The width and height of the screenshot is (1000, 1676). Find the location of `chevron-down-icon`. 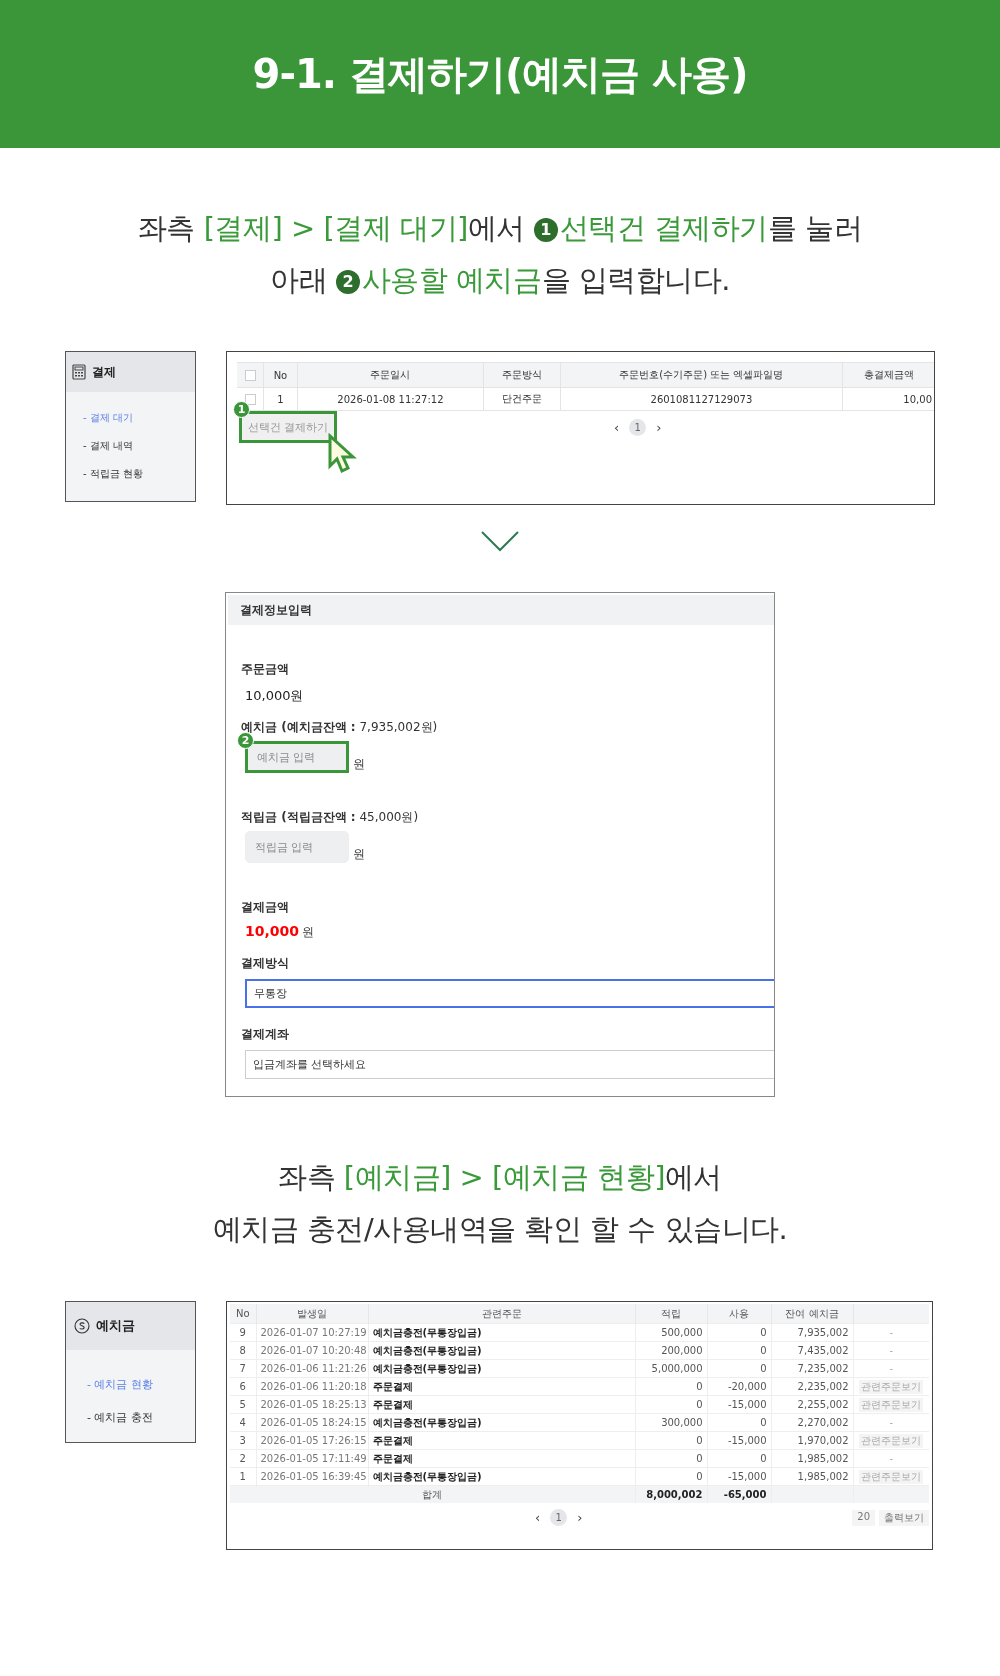

chevron-down-icon is located at coordinates (500, 541).